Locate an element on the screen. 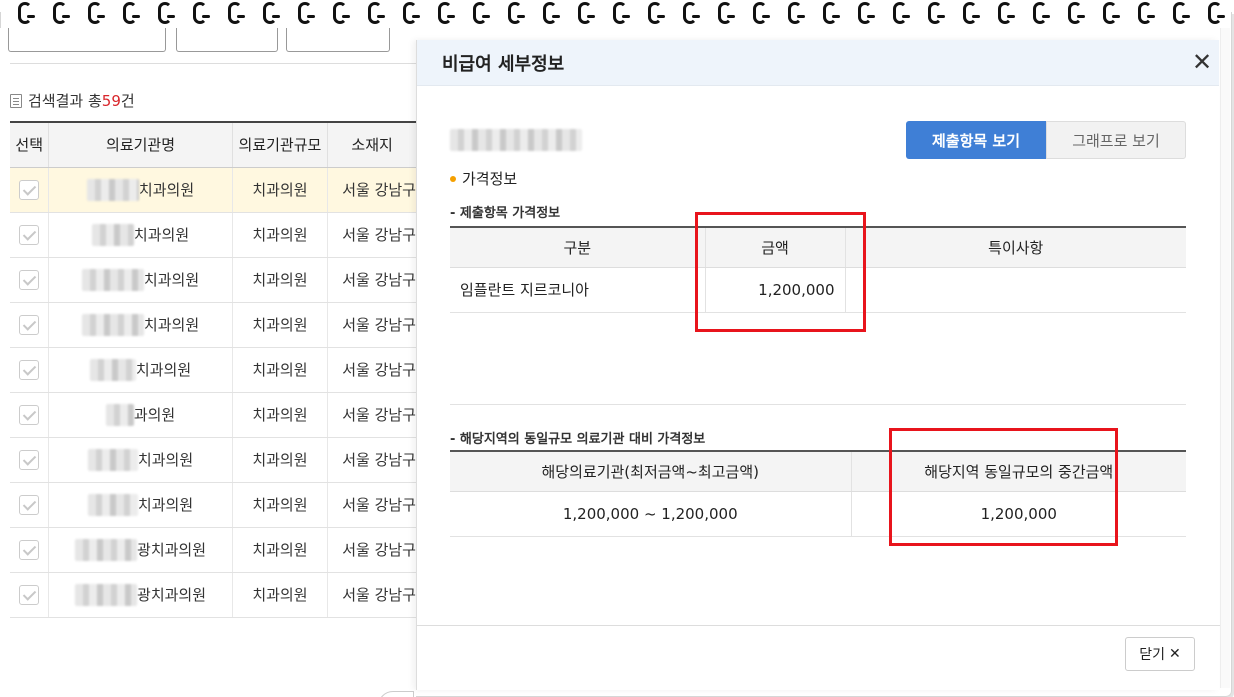  section-price-info: 가격정보 is located at coordinates (483, 178).